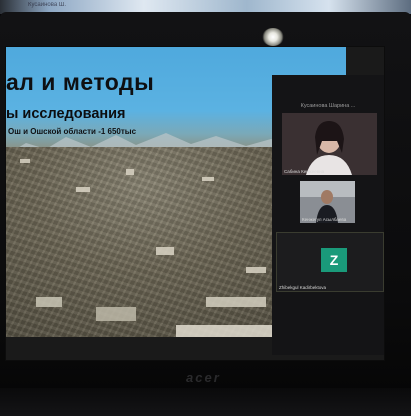 Image resolution: width=411 pixels, height=416 pixels. I want to click on monitor-brand-logo: acer, so click(203, 377).